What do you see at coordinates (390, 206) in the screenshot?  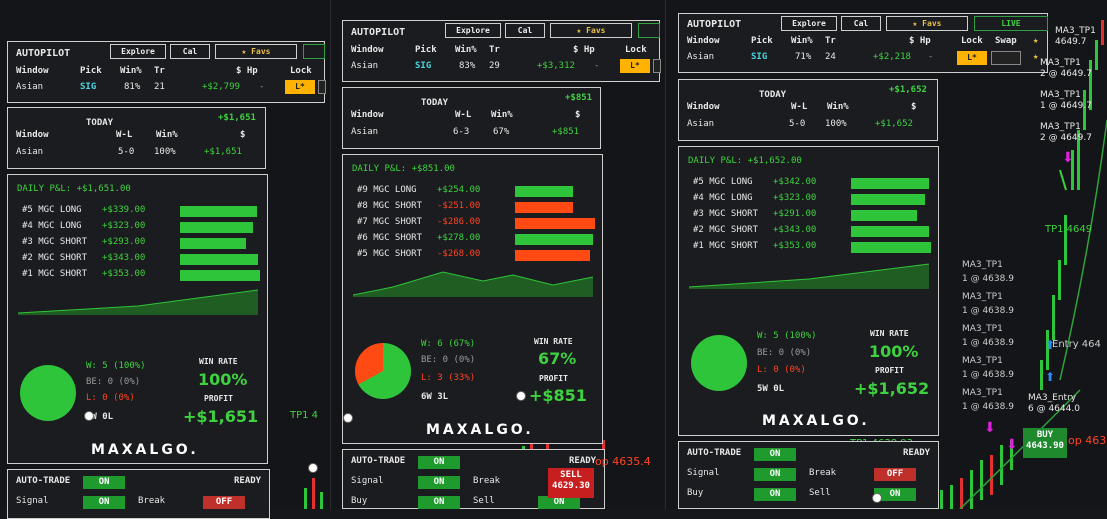 I see `trade-label: #8 MGC SHORT` at bounding box center [390, 206].